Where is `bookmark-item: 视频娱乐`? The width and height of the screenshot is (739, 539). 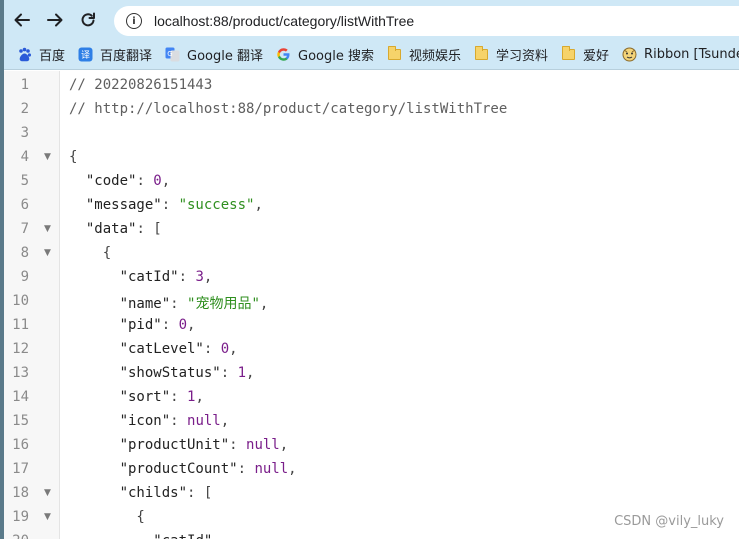
bookmark-item: 视频娱乐 is located at coordinates (423, 54).